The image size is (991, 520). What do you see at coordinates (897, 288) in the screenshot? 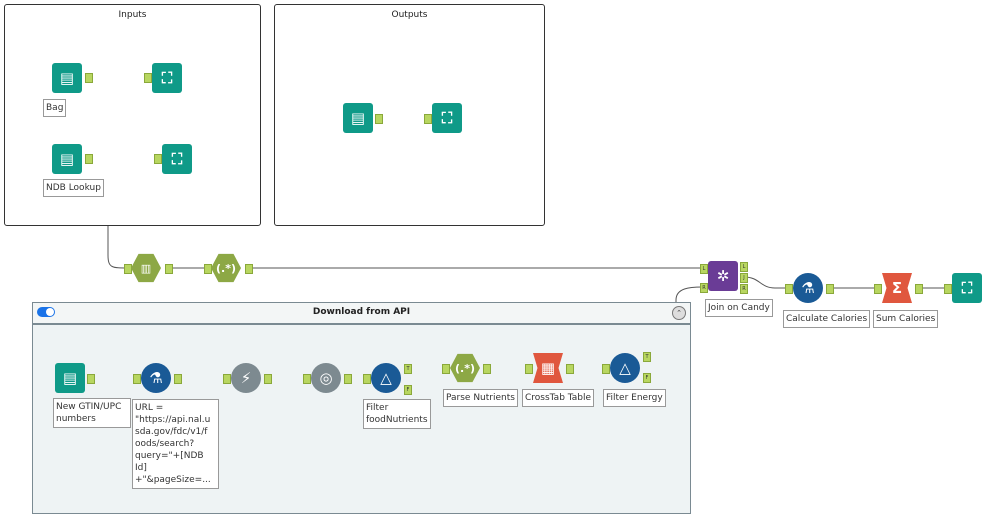
I see `summarize-icon: Σ` at bounding box center [897, 288].